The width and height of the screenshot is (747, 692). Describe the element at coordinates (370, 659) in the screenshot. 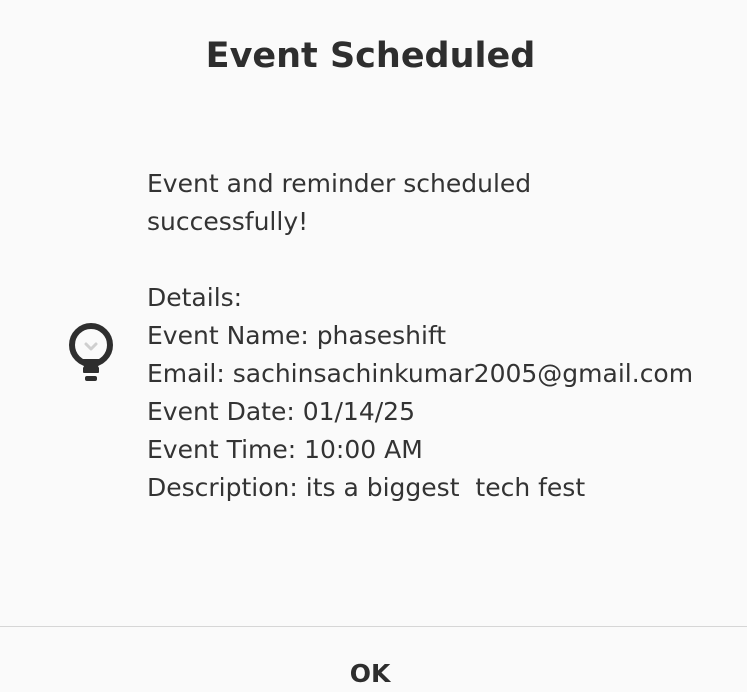

I see `ok-button: OK` at that location.